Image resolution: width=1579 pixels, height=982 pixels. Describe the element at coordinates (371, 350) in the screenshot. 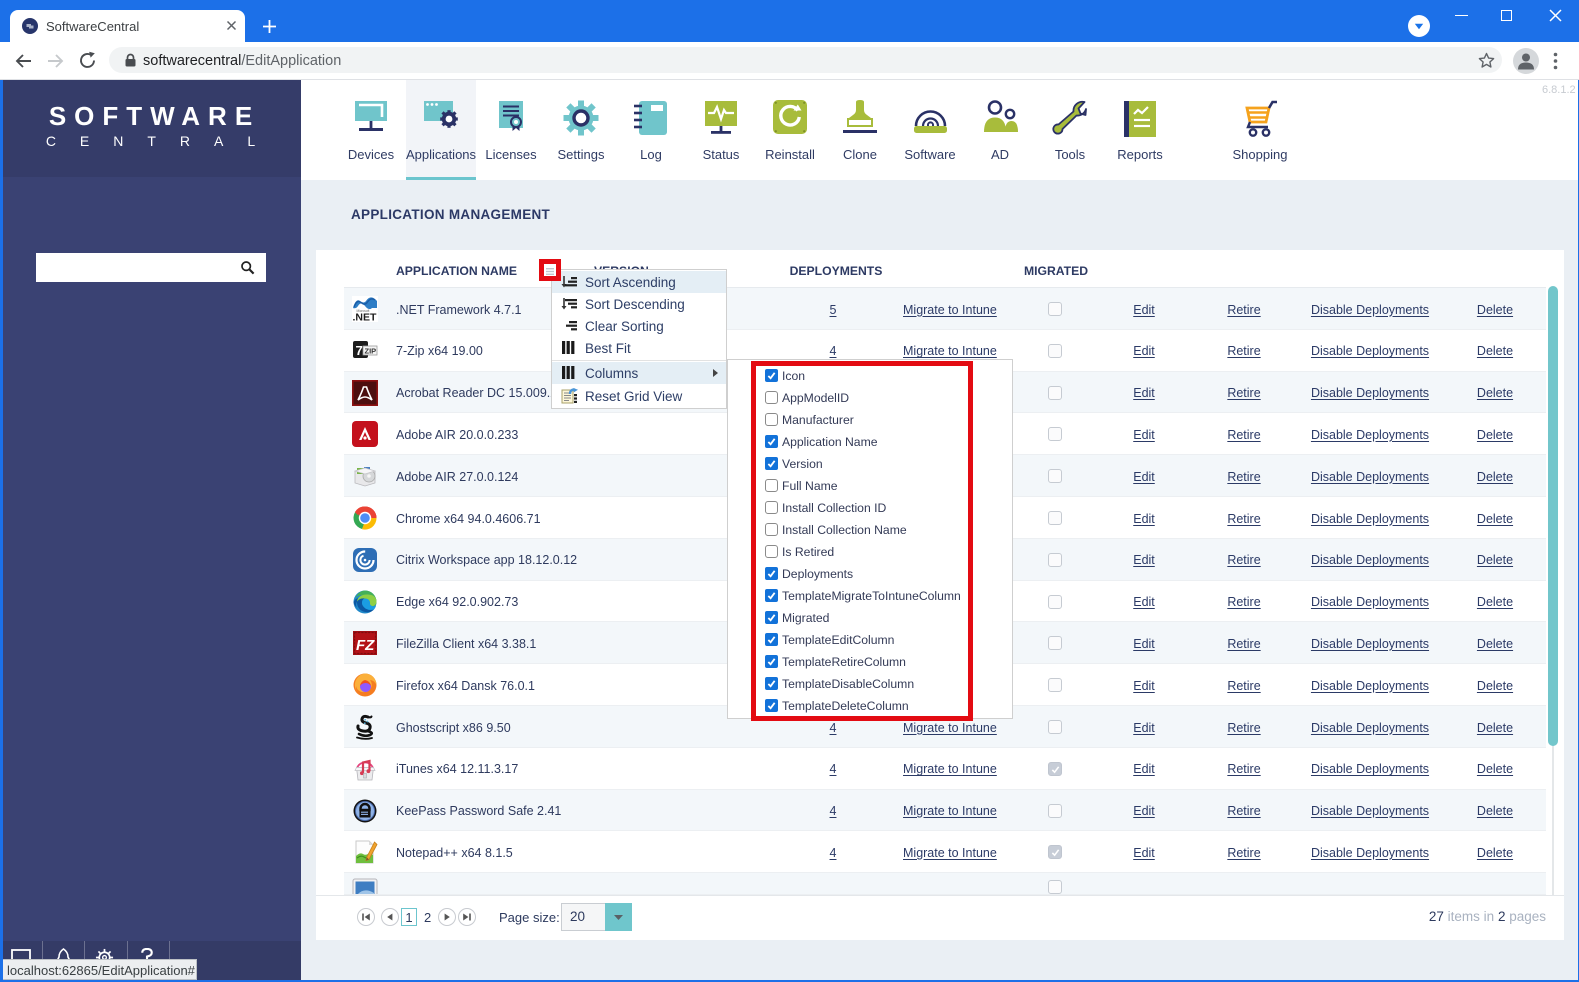

I see `svg-text: ZIP` at that location.